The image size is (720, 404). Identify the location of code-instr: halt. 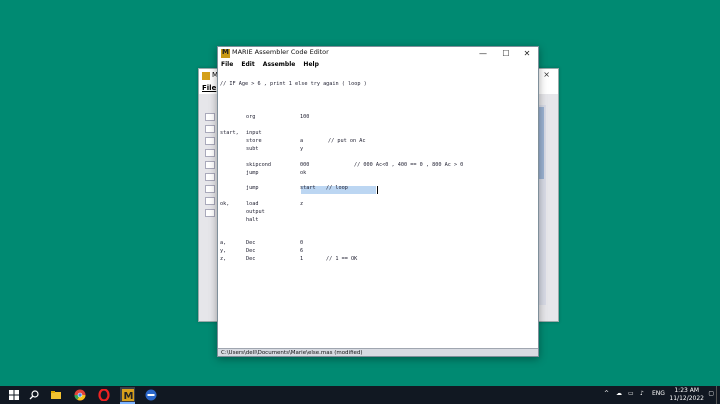
(252, 220).